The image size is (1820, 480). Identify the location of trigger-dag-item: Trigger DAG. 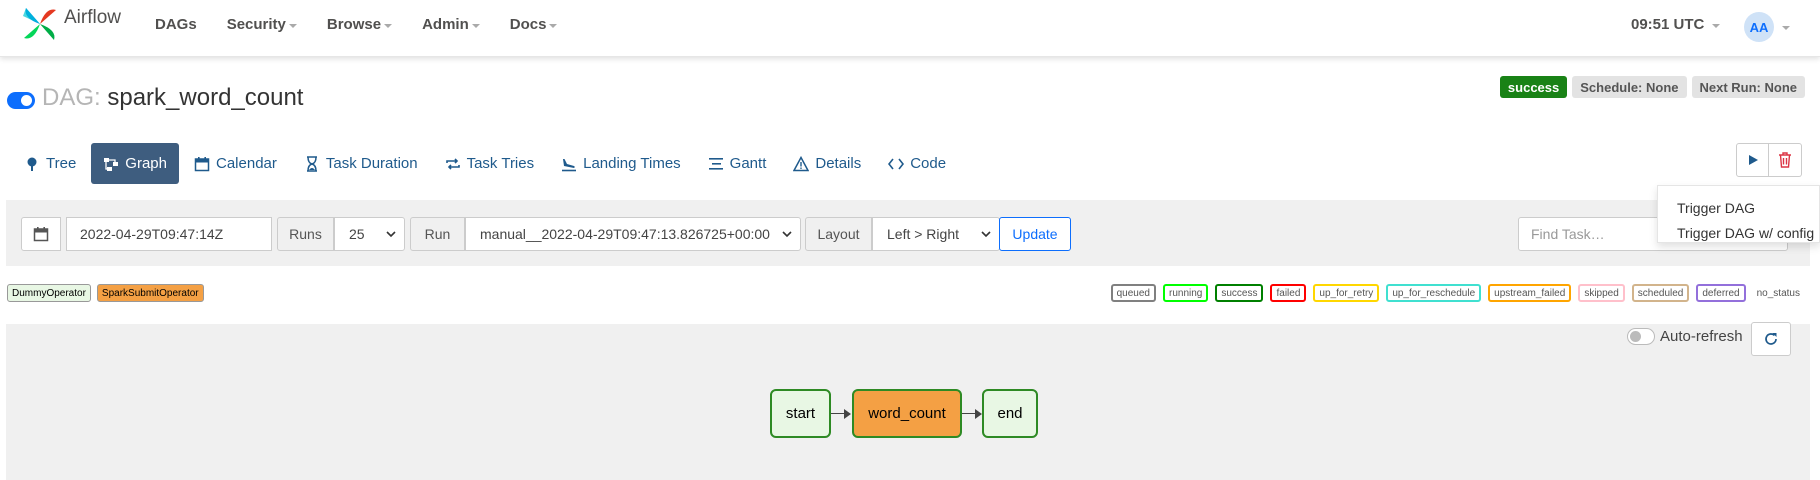
(1716, 208).